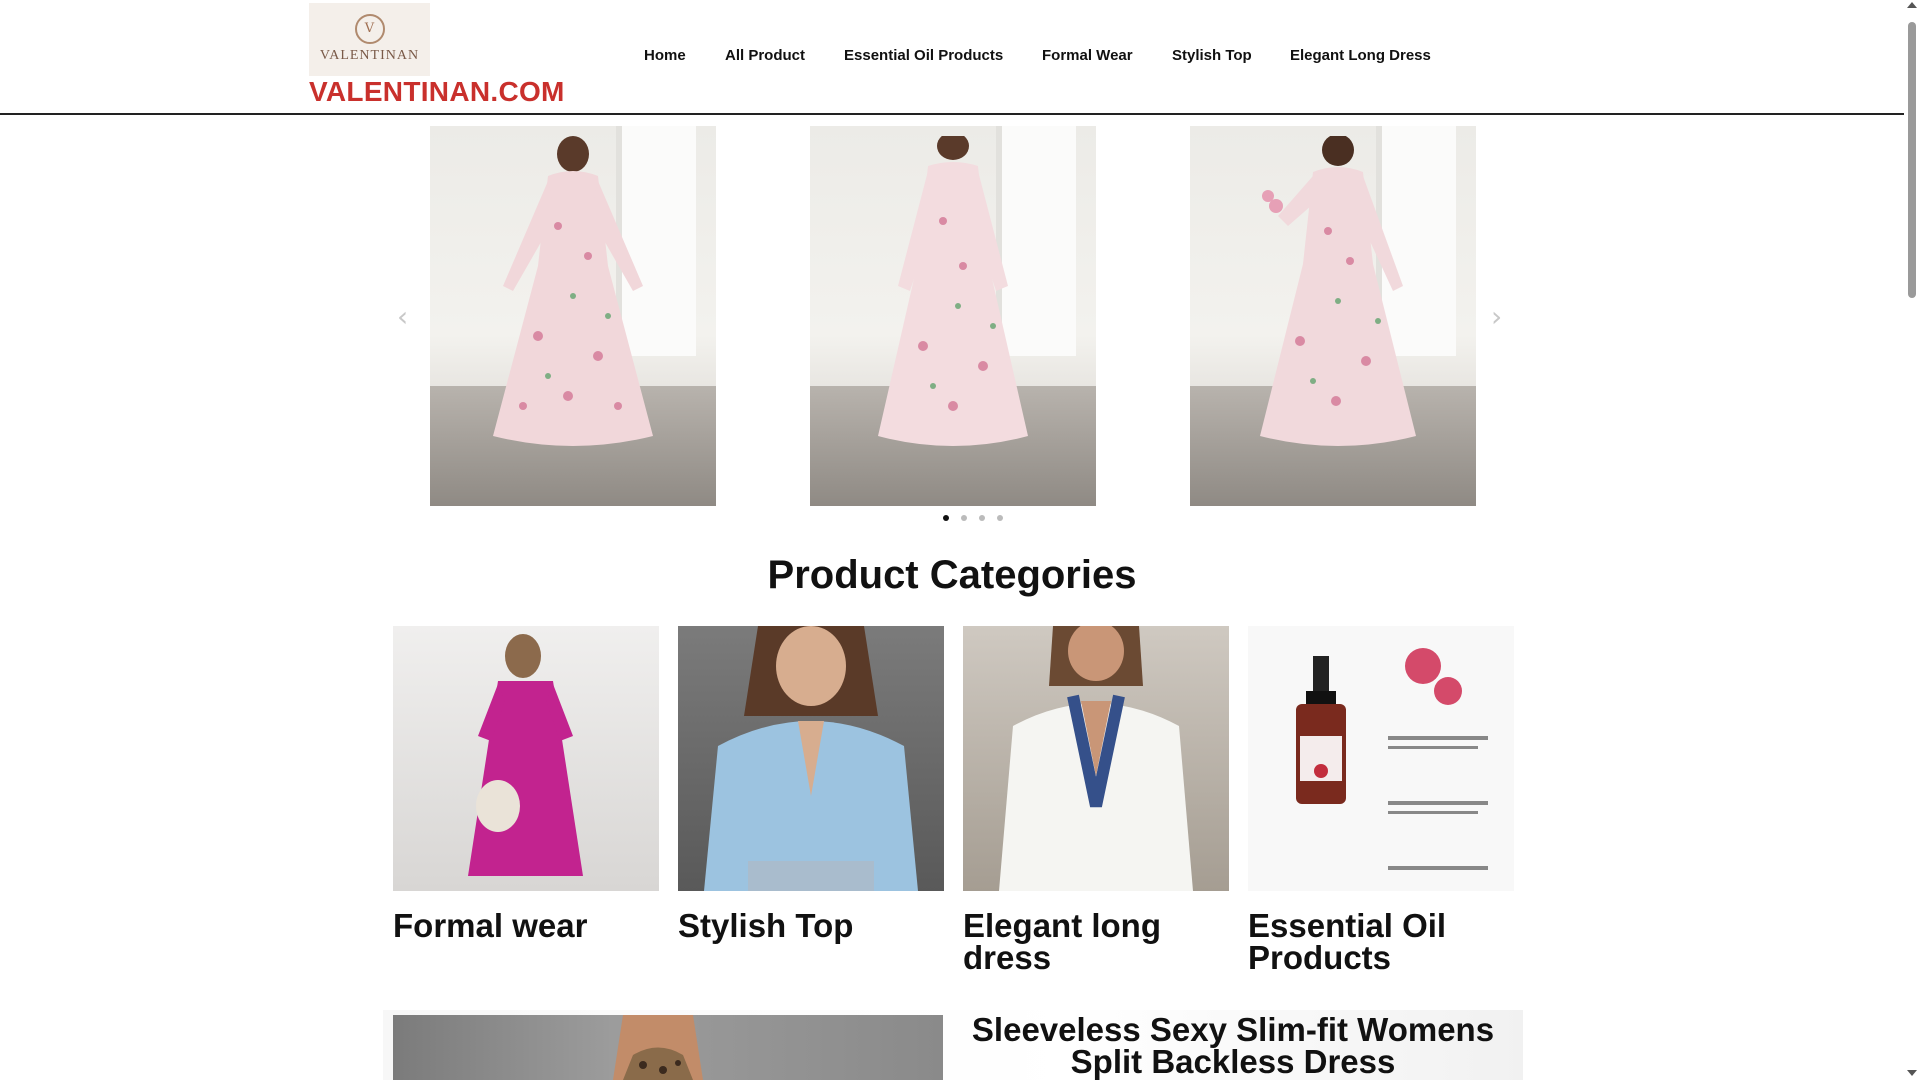 Image resolution: width=1920 pixels, height=1080 pixels. What do you see at coordinates (1360, 55) in the screenshot?
I see `nav-elegant-long-dress: Elegant Long Dress` at bounding box center [1360, 55].